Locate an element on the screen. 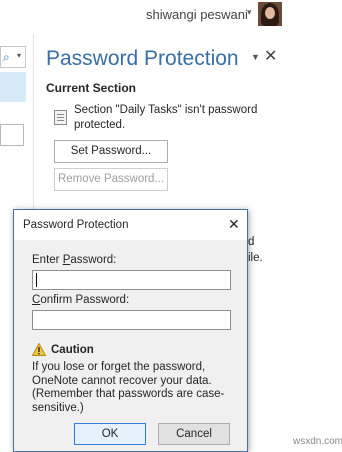  enter-password-label: Enter Password: is located at coordinates (74, 260).